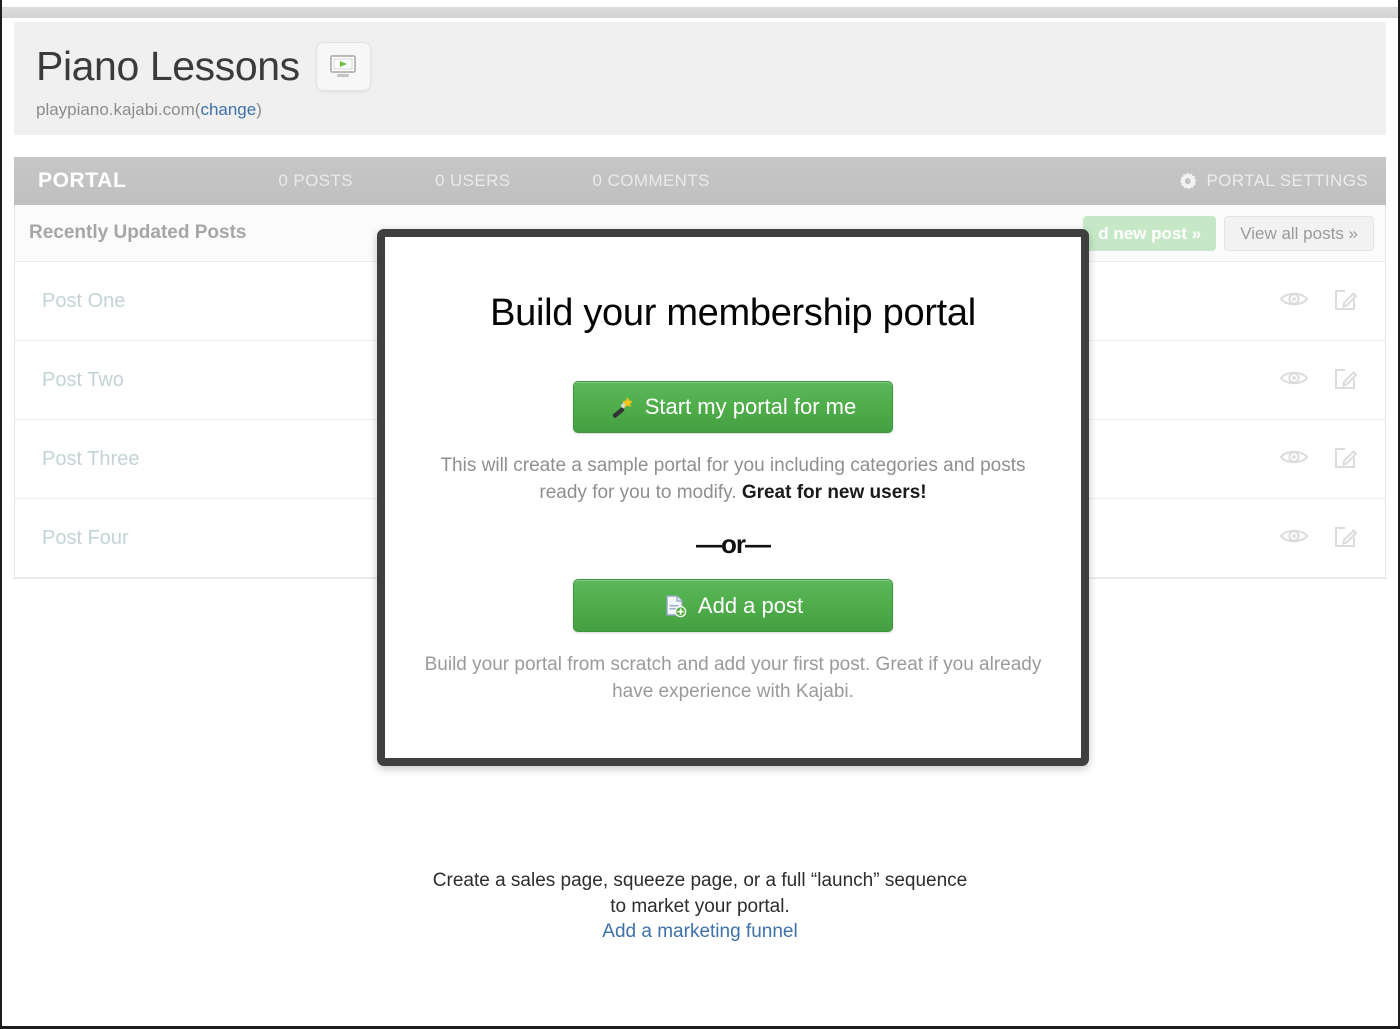  I want to click on new-document-icon, so click(675, 606).